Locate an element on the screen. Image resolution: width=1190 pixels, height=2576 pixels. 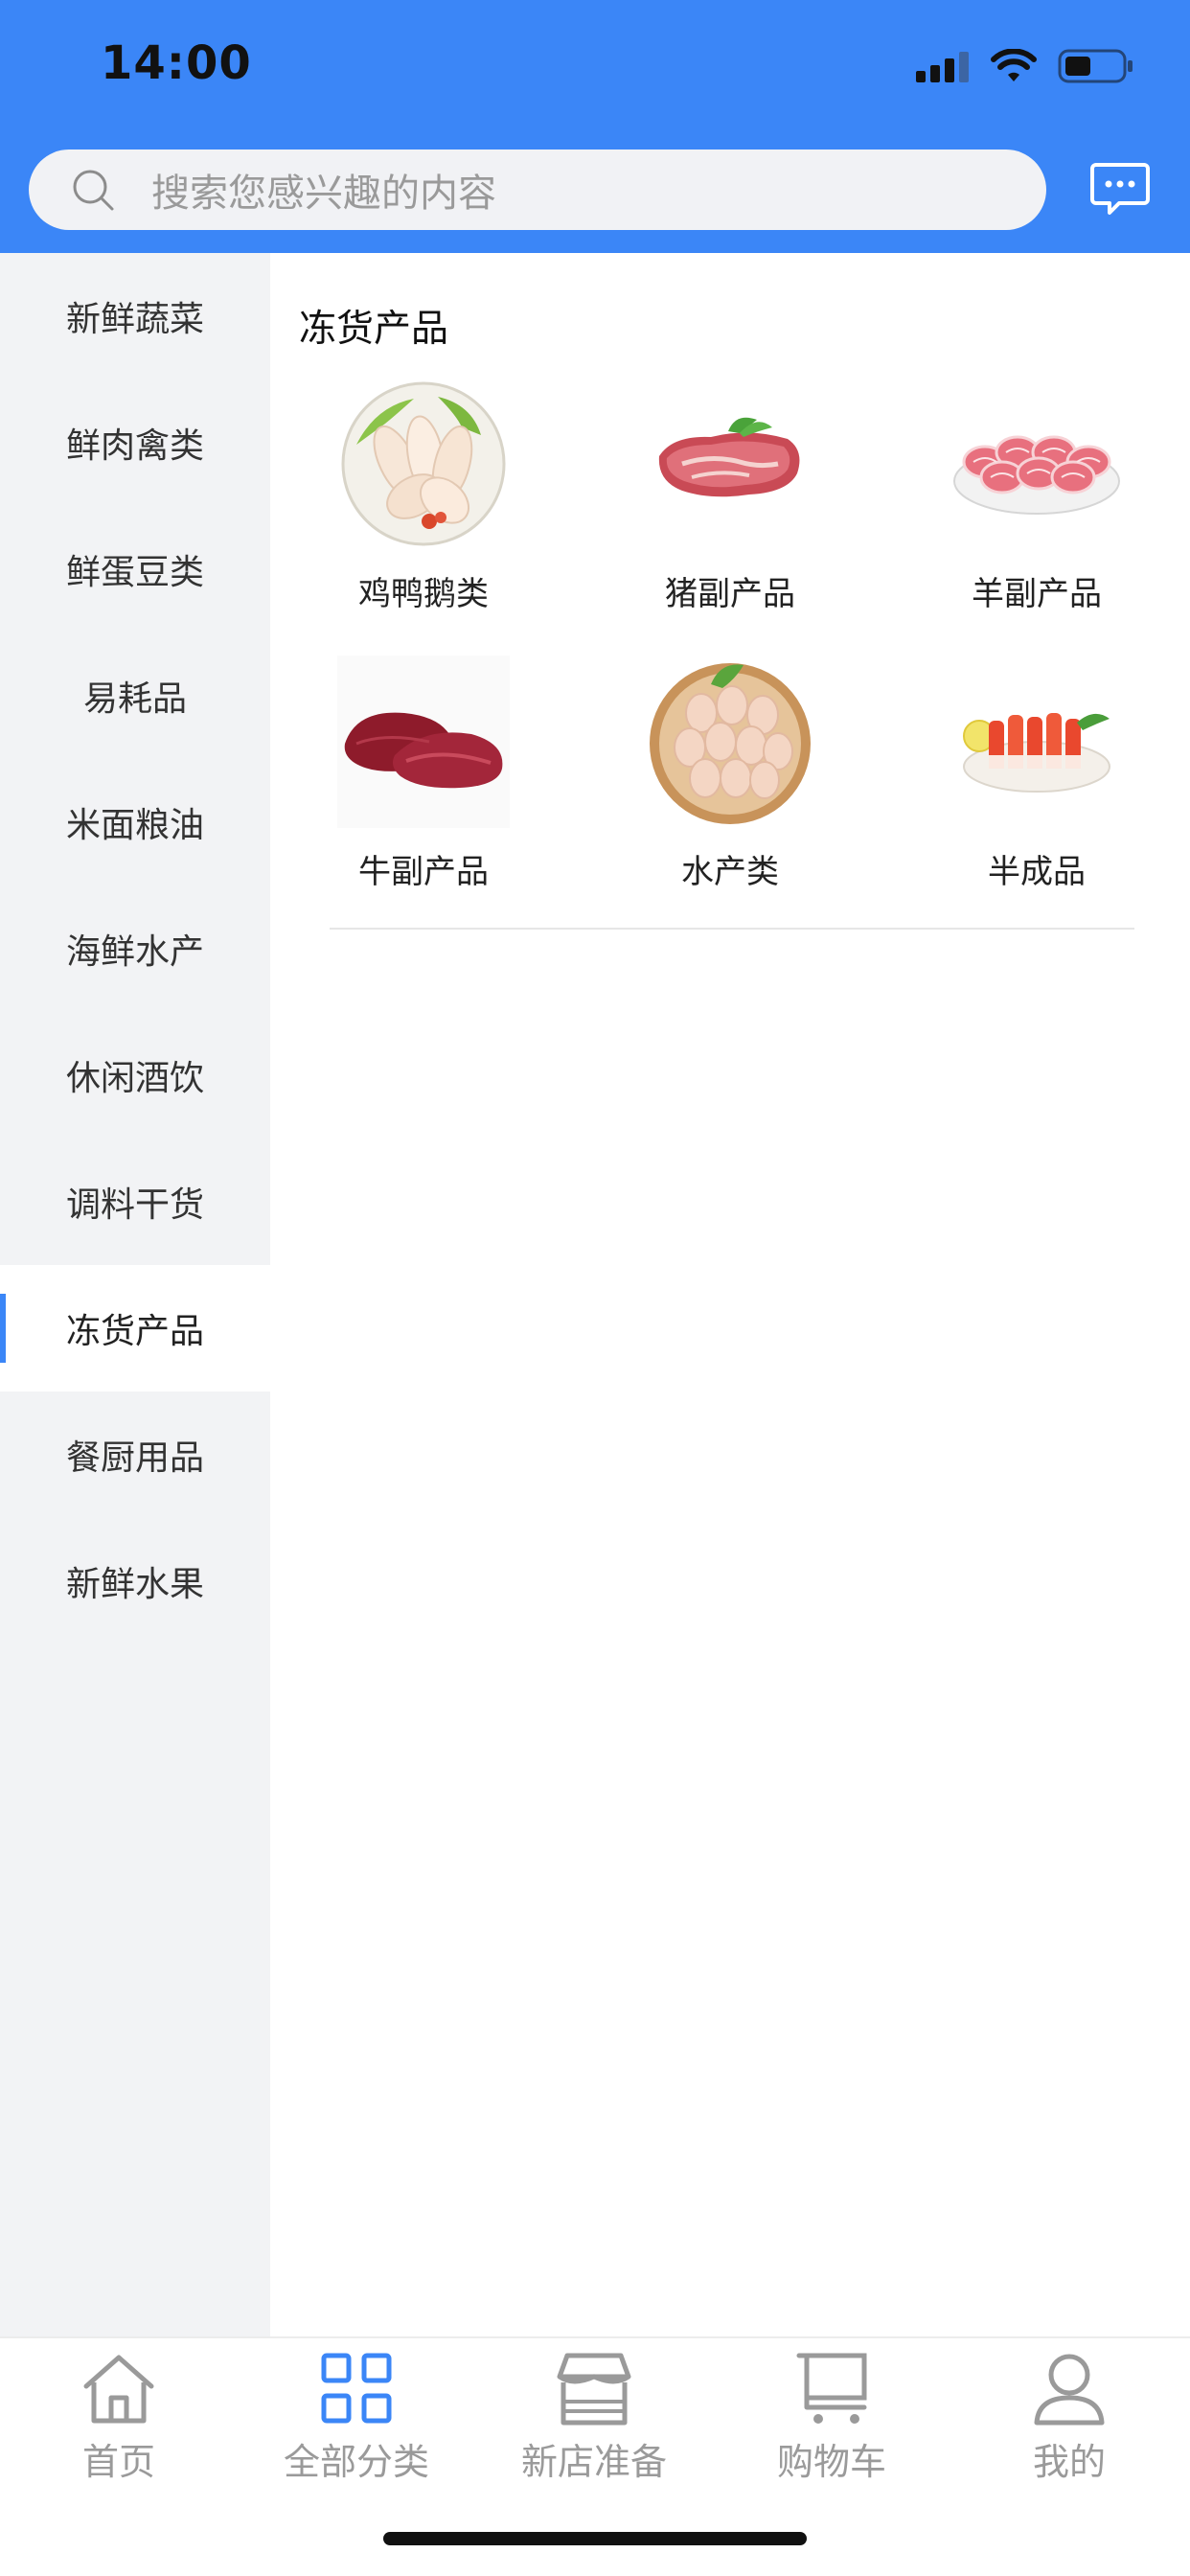
user-icon is located at coordinates (1070, 2390).